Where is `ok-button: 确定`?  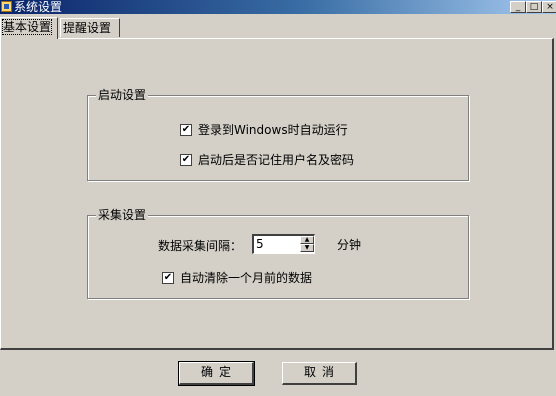 ok-button: 确定 is located at coordinates (216, 373).